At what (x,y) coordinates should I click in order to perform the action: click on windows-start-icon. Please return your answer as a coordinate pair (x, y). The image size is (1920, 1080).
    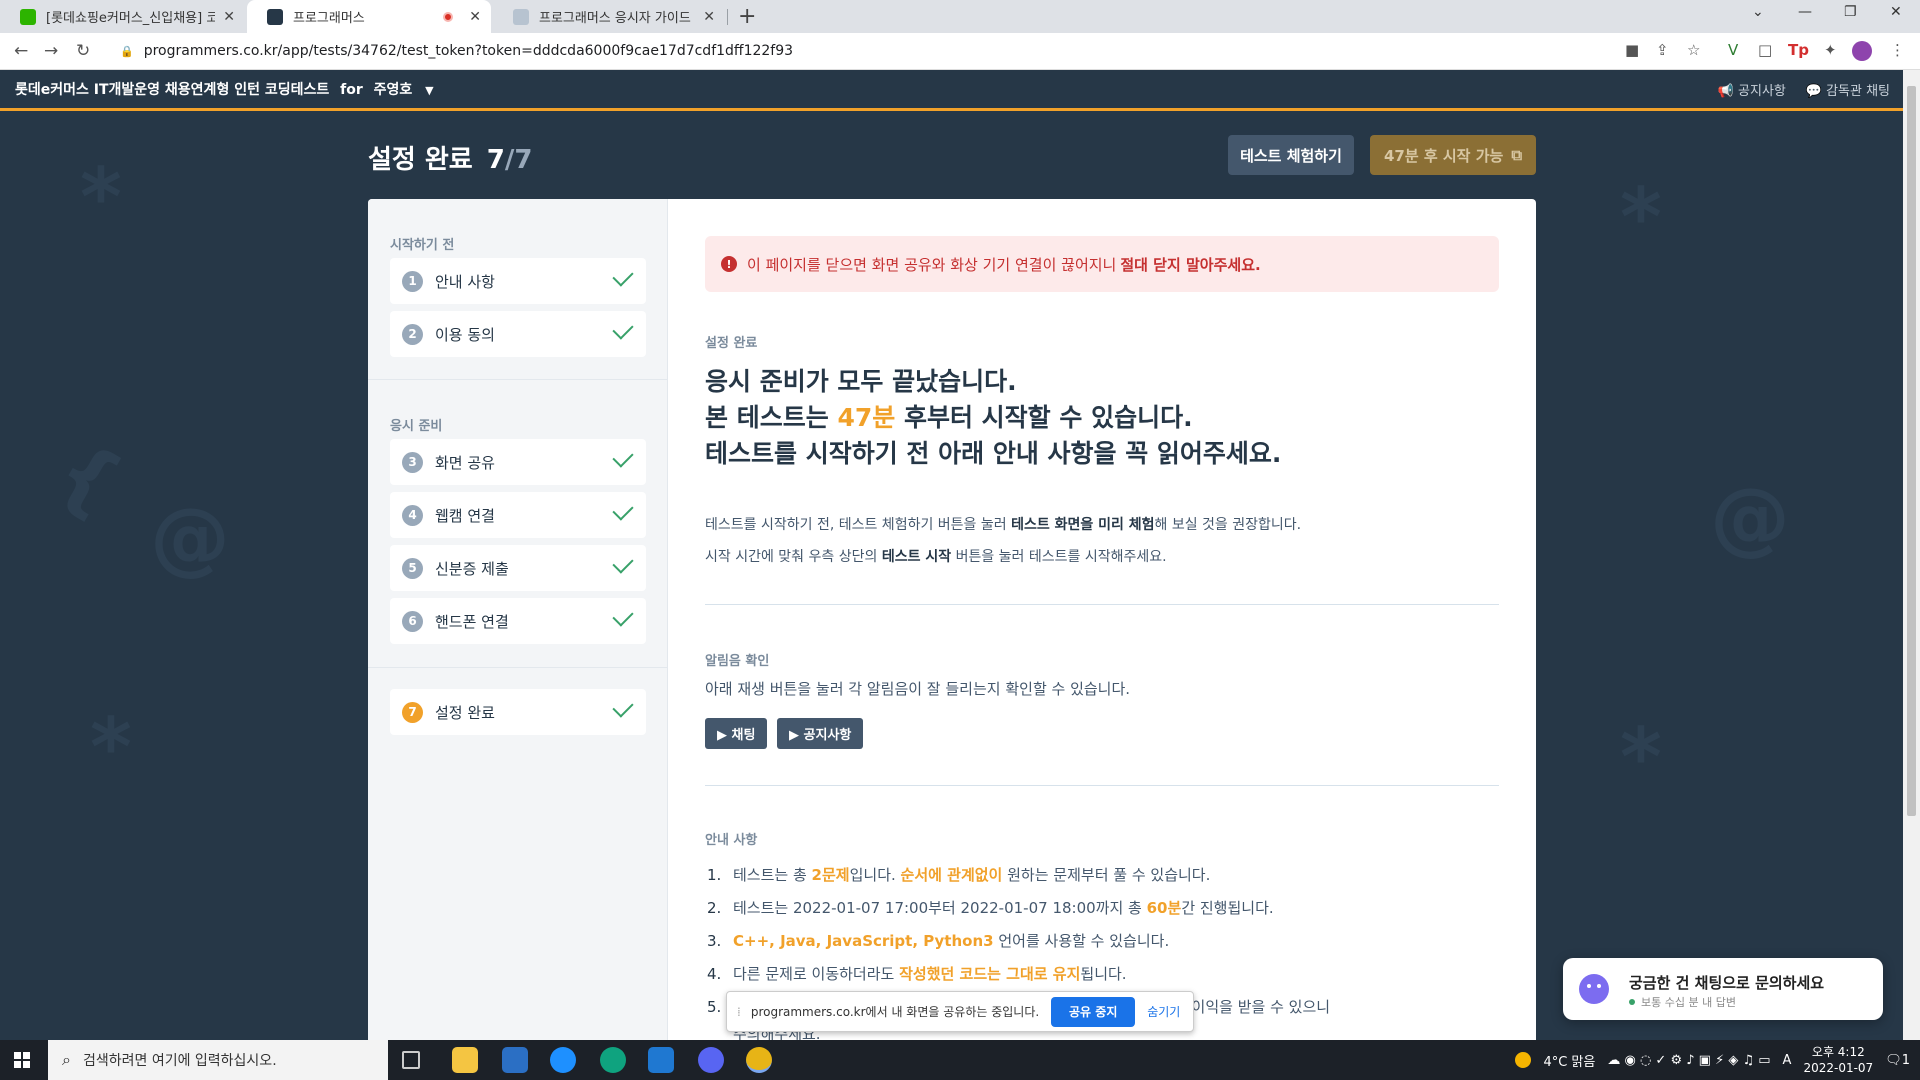
    Looking at the image, I should click on (22, 1060).